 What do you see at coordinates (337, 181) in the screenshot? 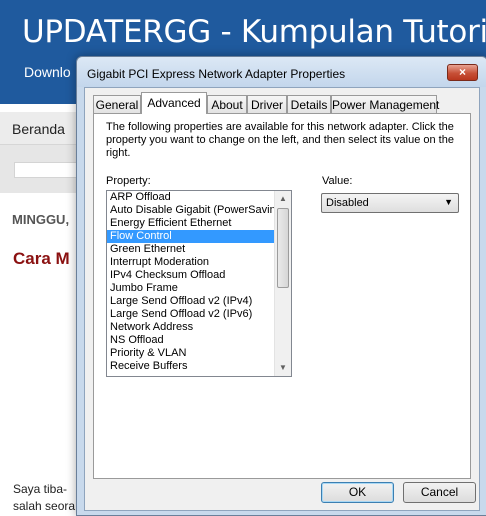
I see `value-label: Value:` at bounding box center [337, 181].